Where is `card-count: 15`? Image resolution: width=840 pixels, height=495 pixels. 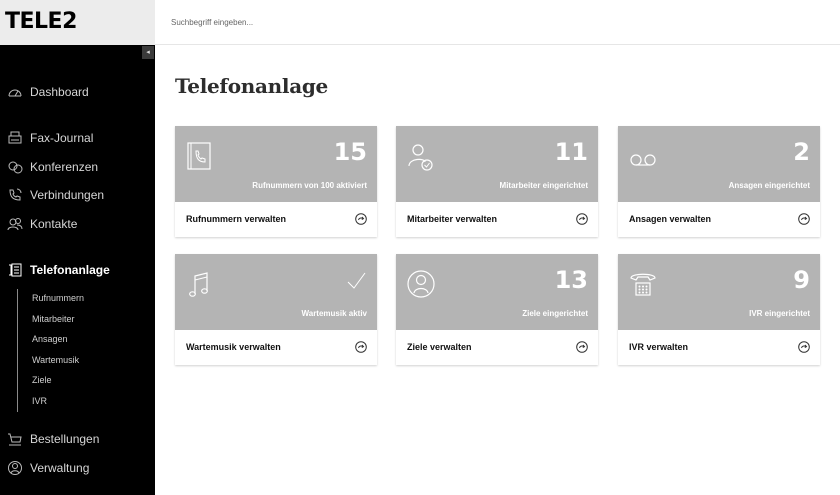 card-count: 15 is located at coordinates (350, 152).